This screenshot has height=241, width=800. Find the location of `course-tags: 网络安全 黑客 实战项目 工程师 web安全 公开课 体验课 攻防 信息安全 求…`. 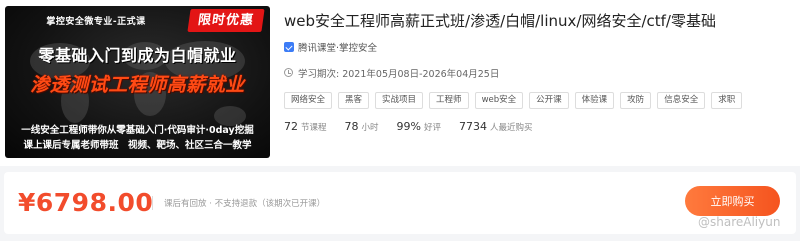

course-tags: 网络安全 黑客 实战项目 工程师 web安全 公开课 体验课 攻防 信息安全 求… is located at coordinates (513, 100).